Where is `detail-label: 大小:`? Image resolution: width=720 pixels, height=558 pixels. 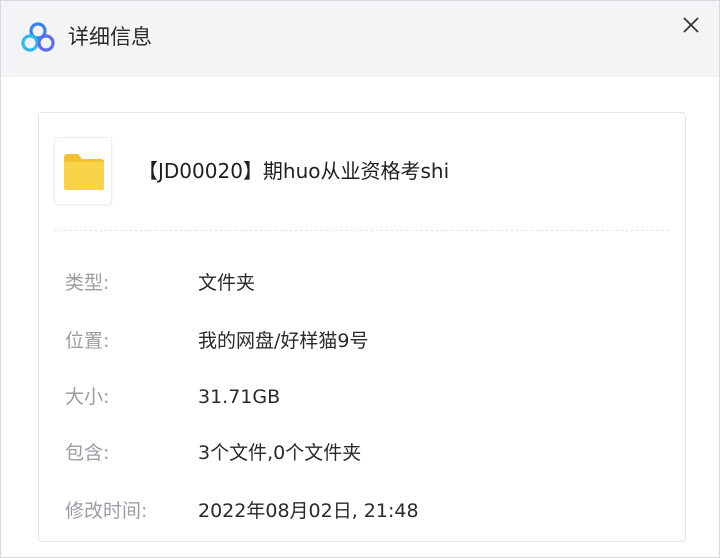
detail-label: 大小: is located at coordinates (87, 397).